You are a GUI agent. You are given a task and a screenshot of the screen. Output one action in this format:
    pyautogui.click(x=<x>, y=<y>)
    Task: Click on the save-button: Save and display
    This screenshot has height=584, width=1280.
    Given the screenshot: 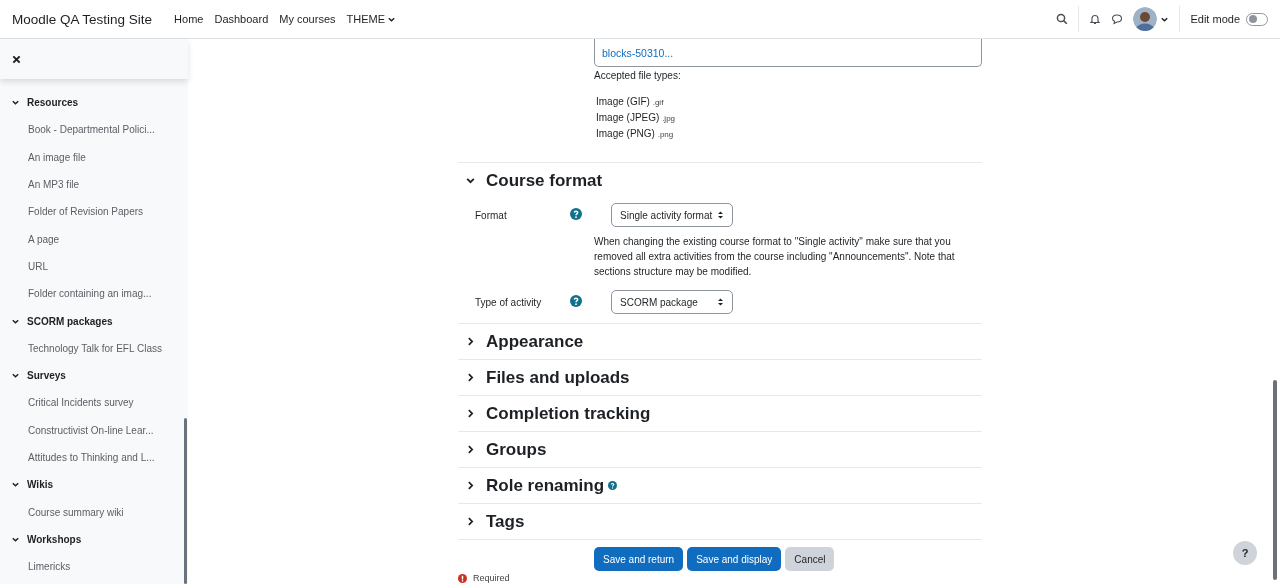 What is the action you would take?
    pyautogui.click(x=734, y=559)
    